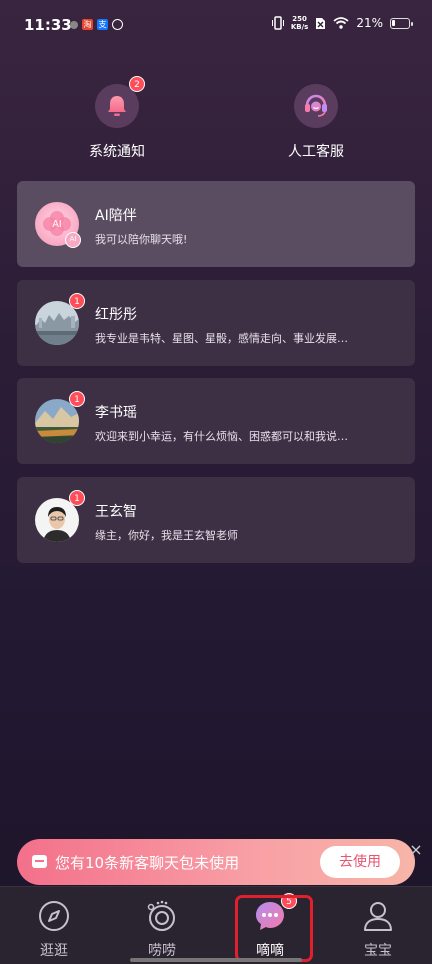 The height and width of the screenshot is (964, 432). I want to click on use-now-button: 去使用, so click(360, 862).